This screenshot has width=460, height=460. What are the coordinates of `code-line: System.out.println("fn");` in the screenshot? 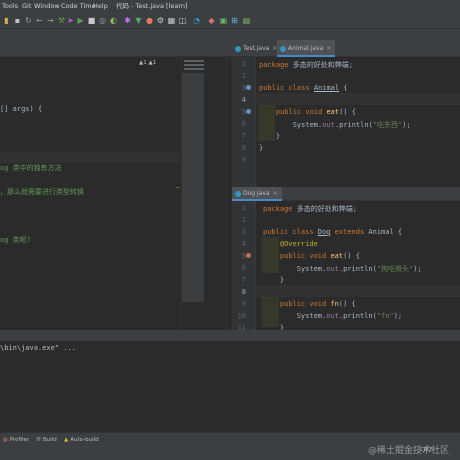 It's located at (332, 316).